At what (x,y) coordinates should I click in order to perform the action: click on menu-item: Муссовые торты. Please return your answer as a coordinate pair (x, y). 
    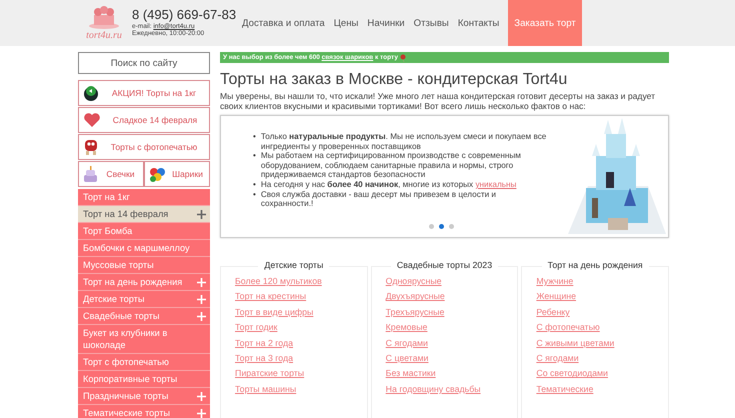
    Looking at the image, I should click on (144, 265).